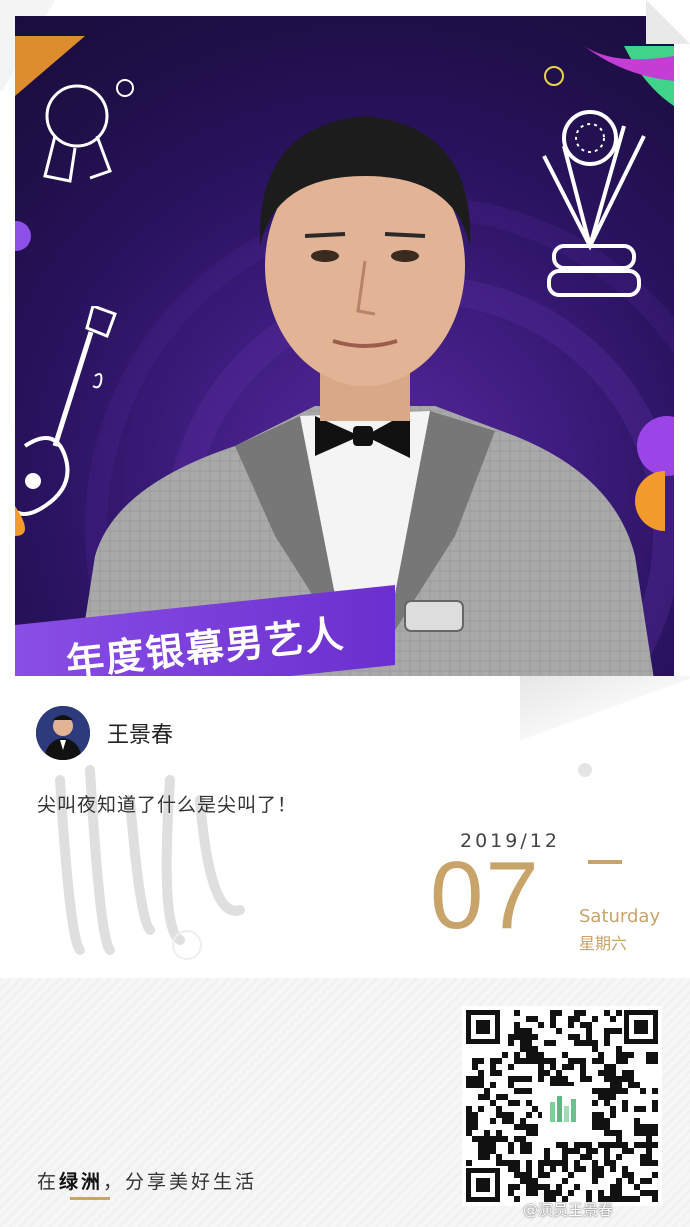 The height and width of the screenshot is (1227, 690). I want to click on background-lettering-decoration, so click(150, 860).